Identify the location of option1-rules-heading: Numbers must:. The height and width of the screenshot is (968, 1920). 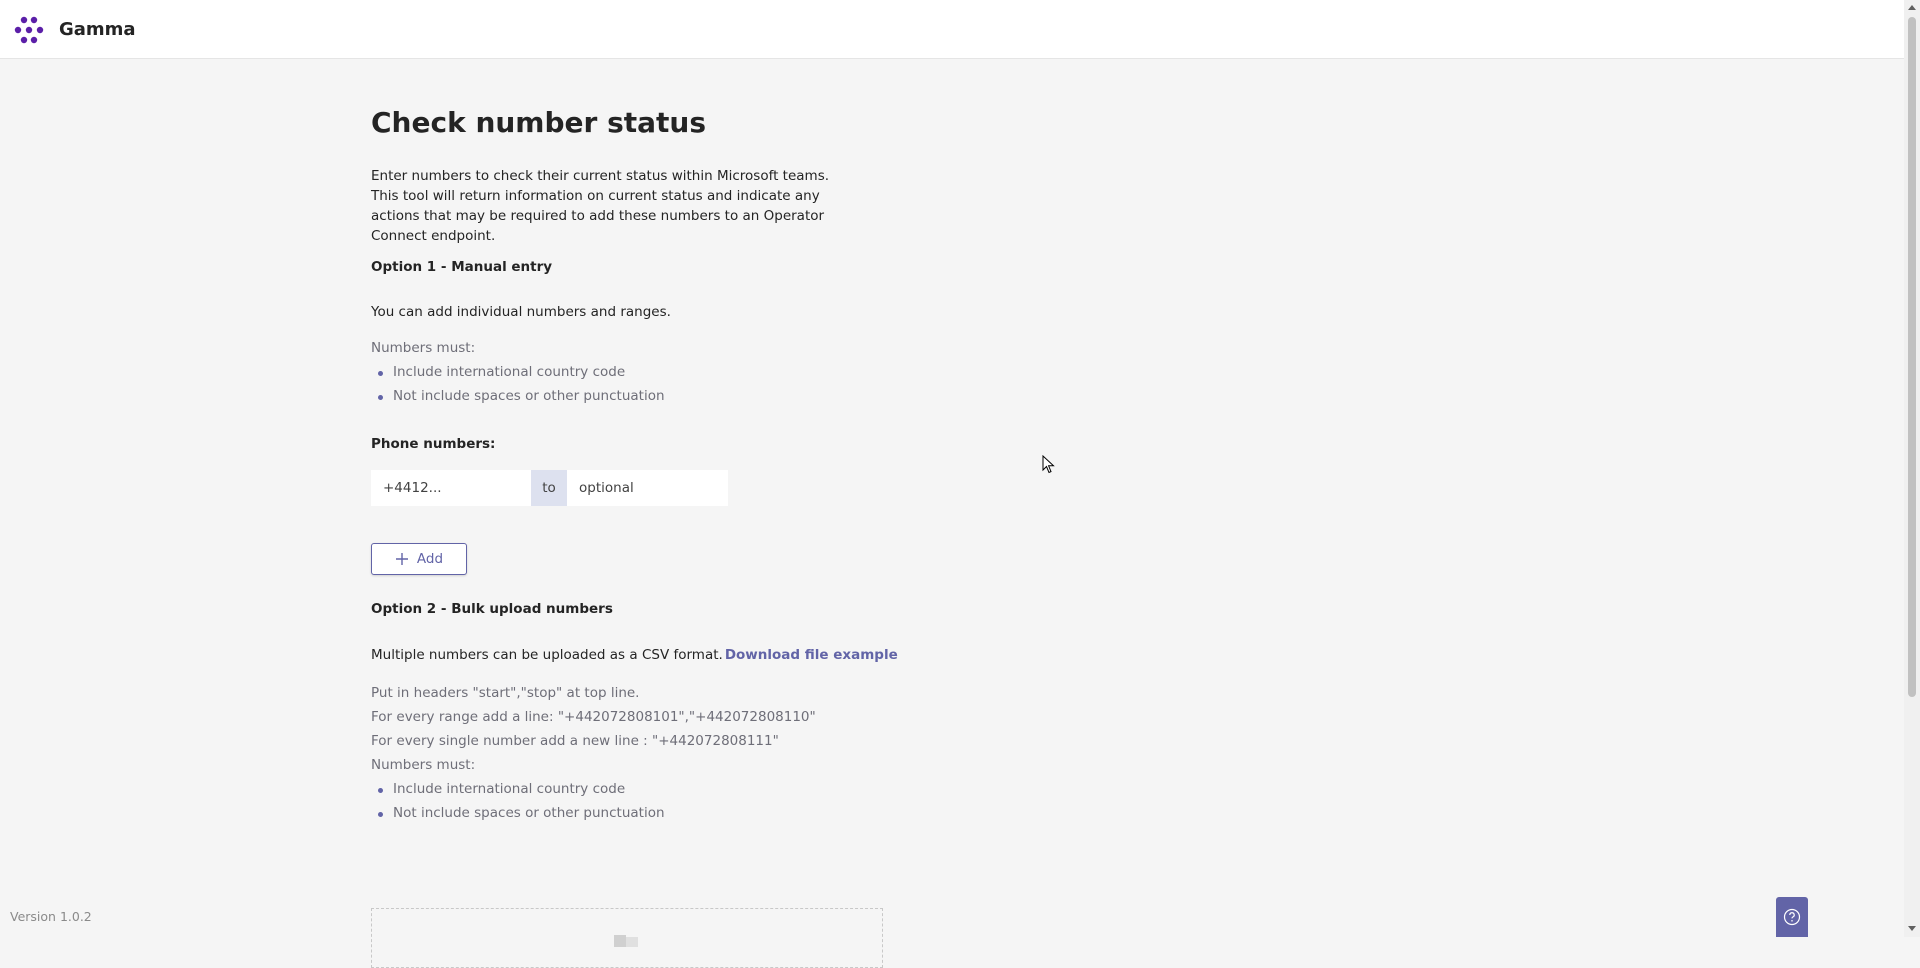
(423, 348).